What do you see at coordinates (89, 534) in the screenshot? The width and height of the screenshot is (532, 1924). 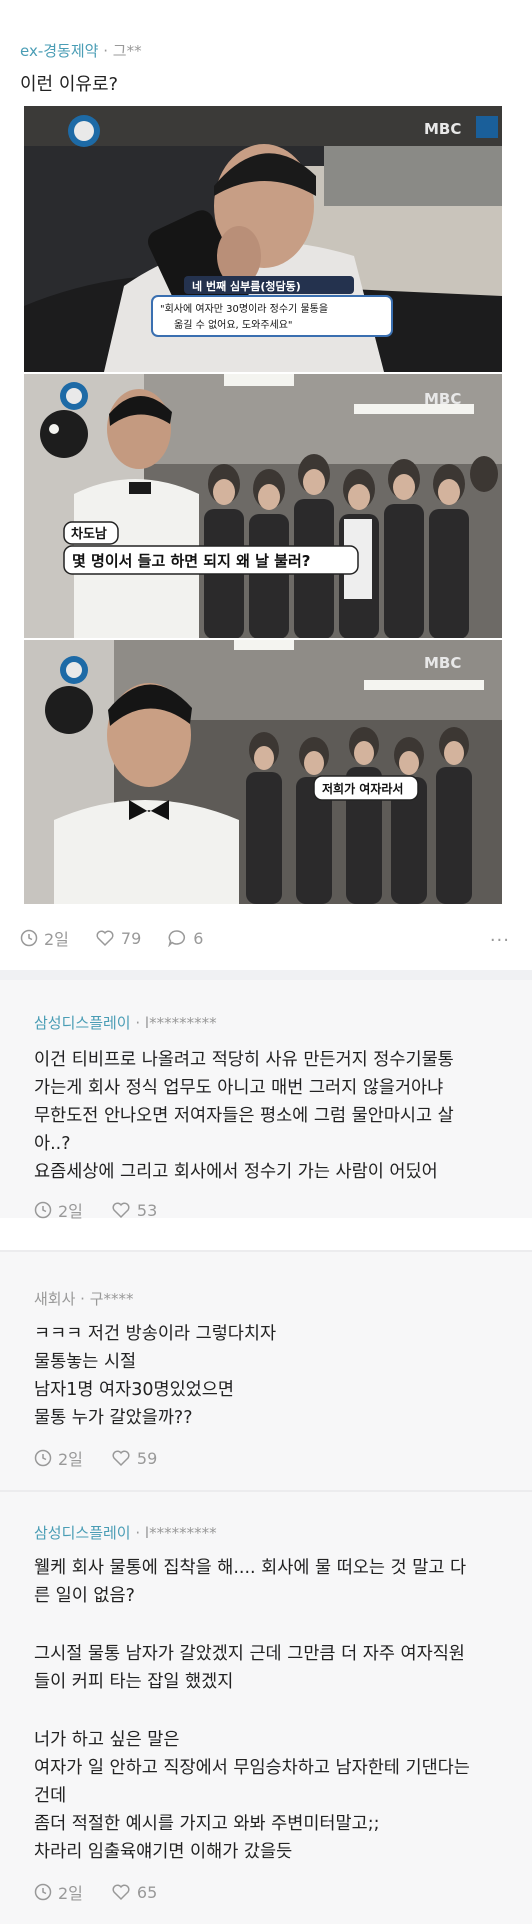 I see `speaker-tag: 차도남` at bounding box center [89, 534].